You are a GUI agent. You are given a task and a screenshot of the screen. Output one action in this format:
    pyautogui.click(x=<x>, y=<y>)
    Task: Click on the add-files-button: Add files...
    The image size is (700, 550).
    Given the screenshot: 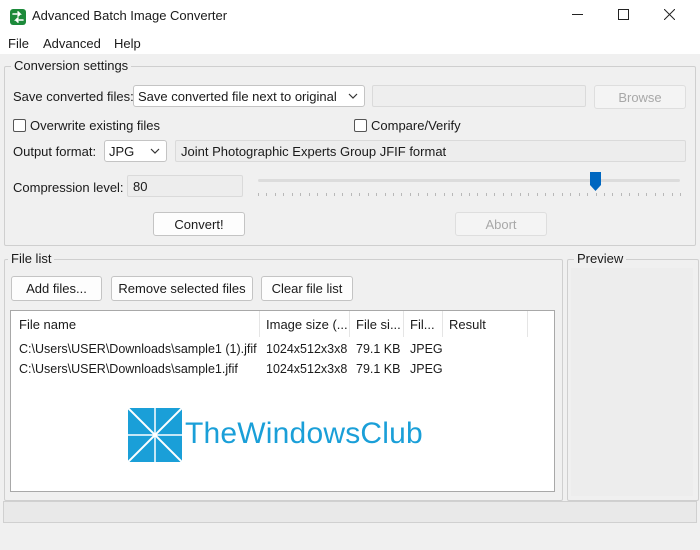 What is the action you would take?
    pyautogui.click(x=56, y=288)
    